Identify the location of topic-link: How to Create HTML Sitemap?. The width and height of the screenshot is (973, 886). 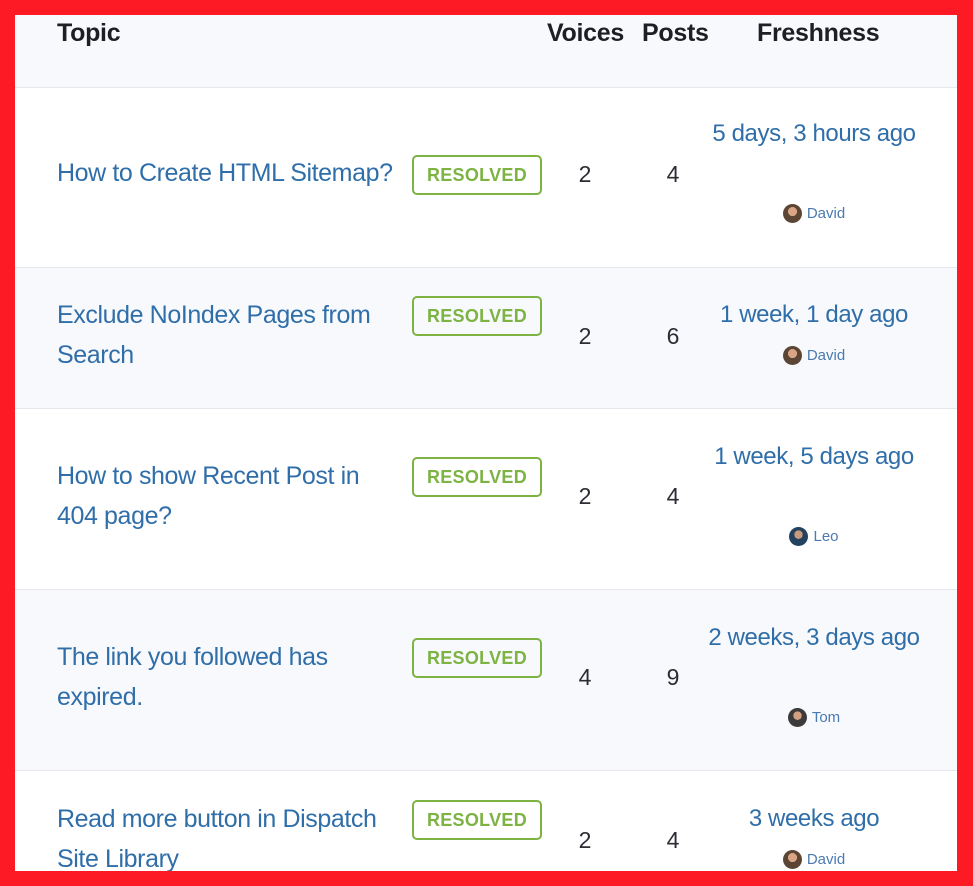
(229, 173).